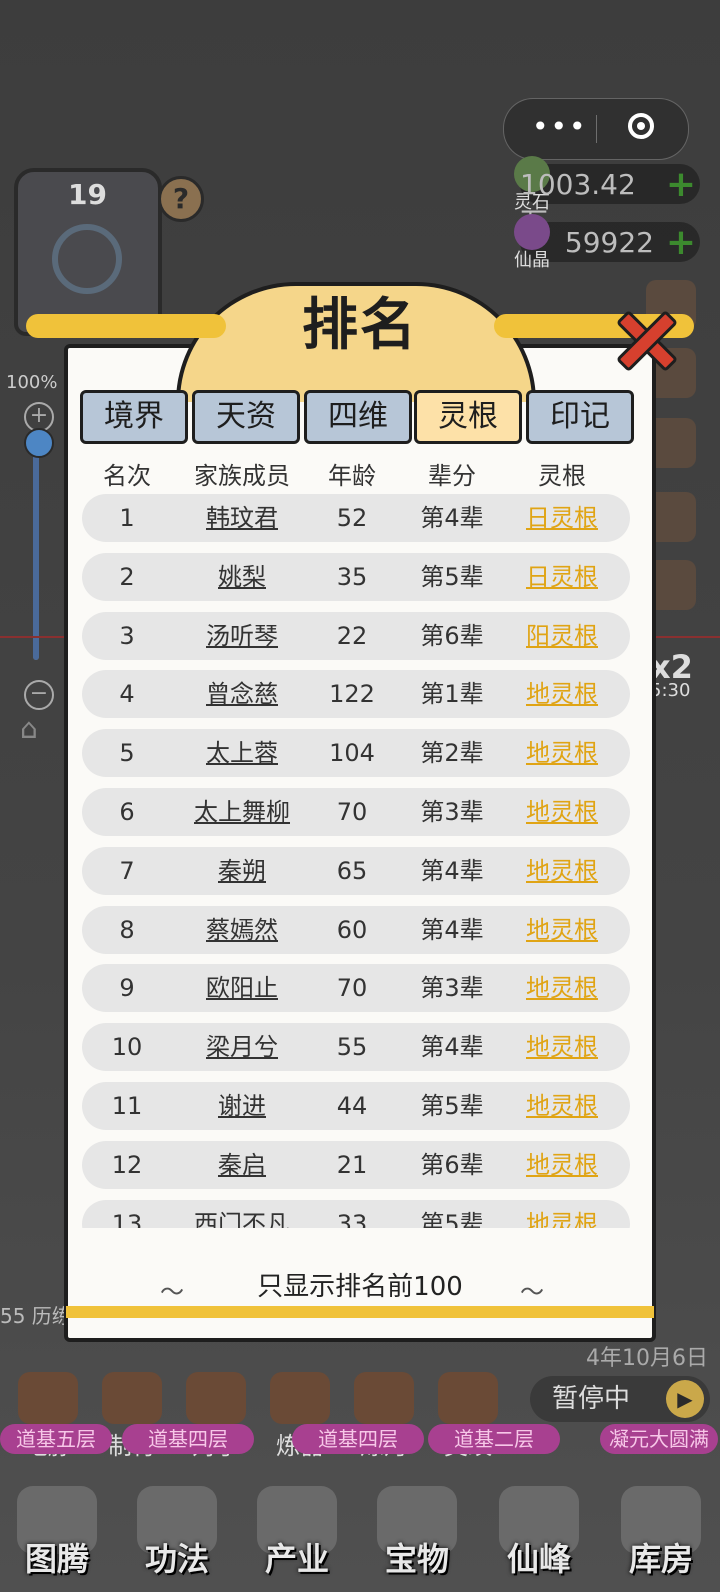 The height and width of the screenshot is (1592, 720). I want to click on avatar-emblem-icon, so click(87, 259).